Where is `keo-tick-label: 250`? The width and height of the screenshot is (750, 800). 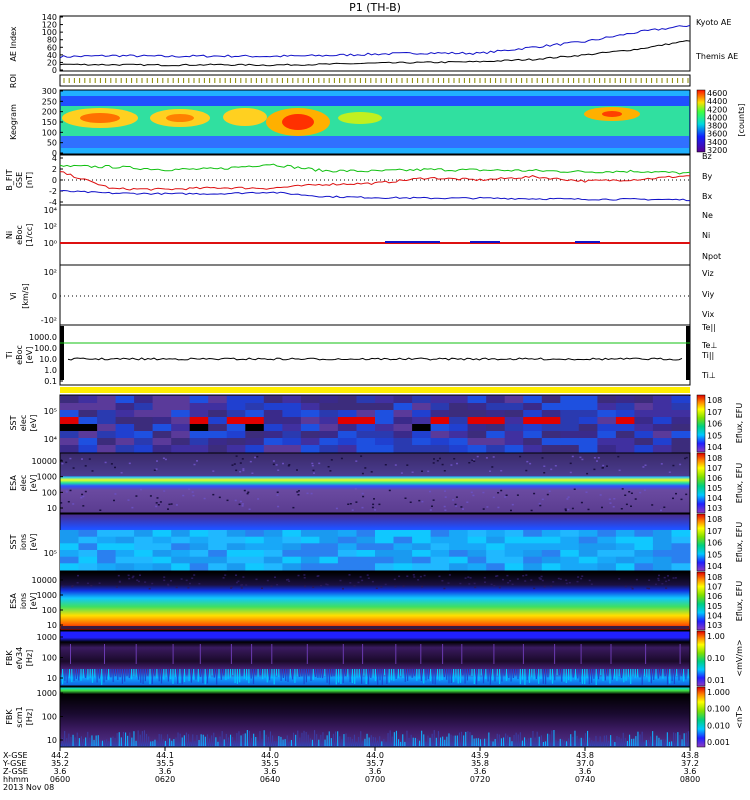
keo-tick-label: 250 is located at coordinates (49, 101).